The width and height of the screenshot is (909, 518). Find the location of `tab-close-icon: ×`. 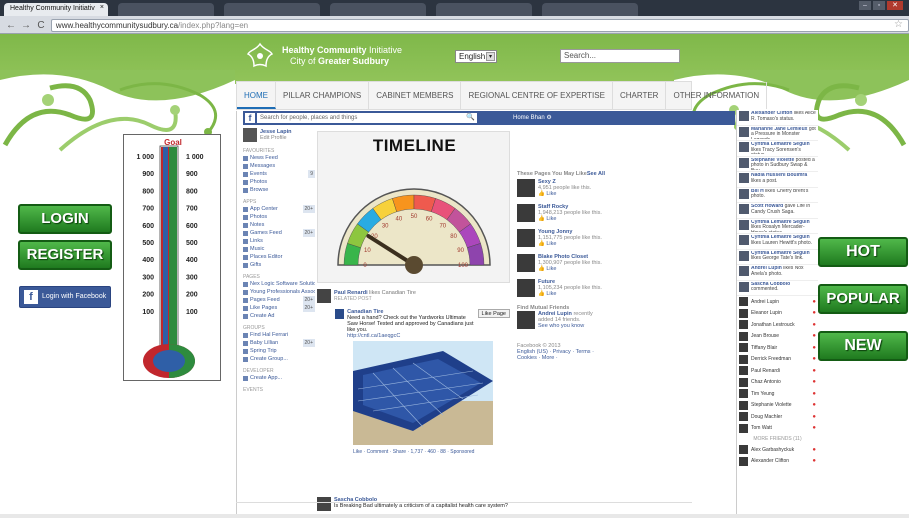

tab-close-icon: × is located at coordinates (102, 7).